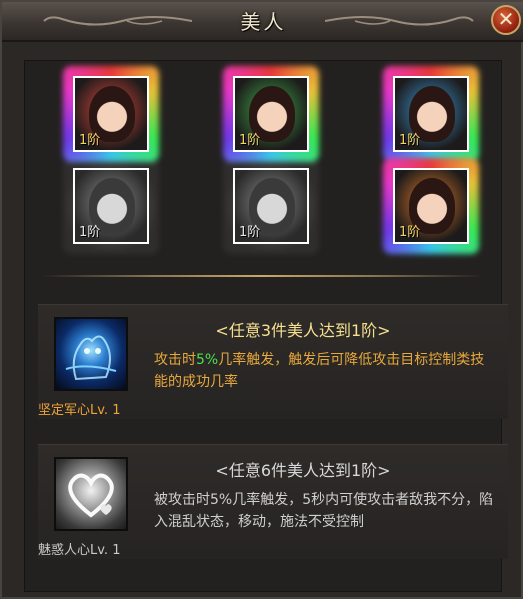 This screenshot has height=599, width=523. What do you see at coordinates (79, 410) in the screenshot?
I see `skill-name-1: 坚定军心Lv. 1` at bounding box center [79, 410].